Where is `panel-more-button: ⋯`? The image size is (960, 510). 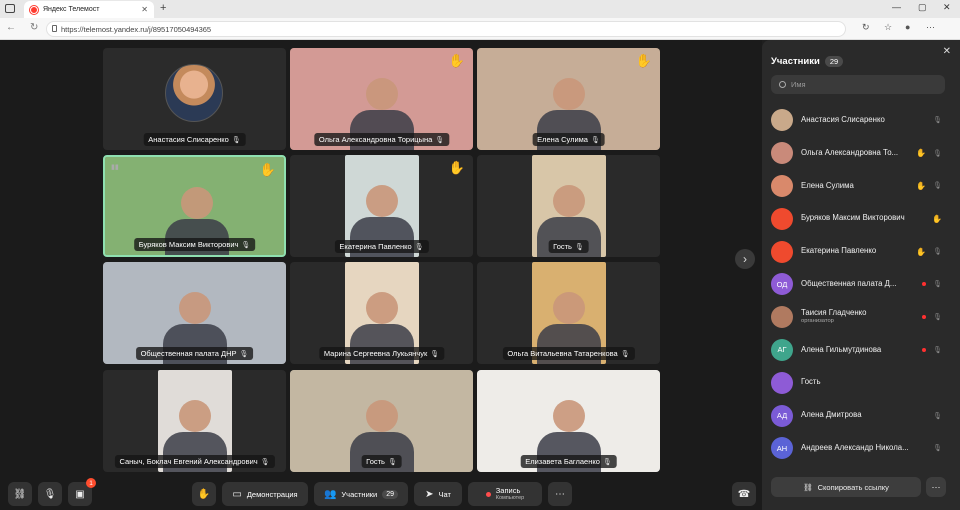 panel-more-button: ⋯ is located at coordinates (936, 487).